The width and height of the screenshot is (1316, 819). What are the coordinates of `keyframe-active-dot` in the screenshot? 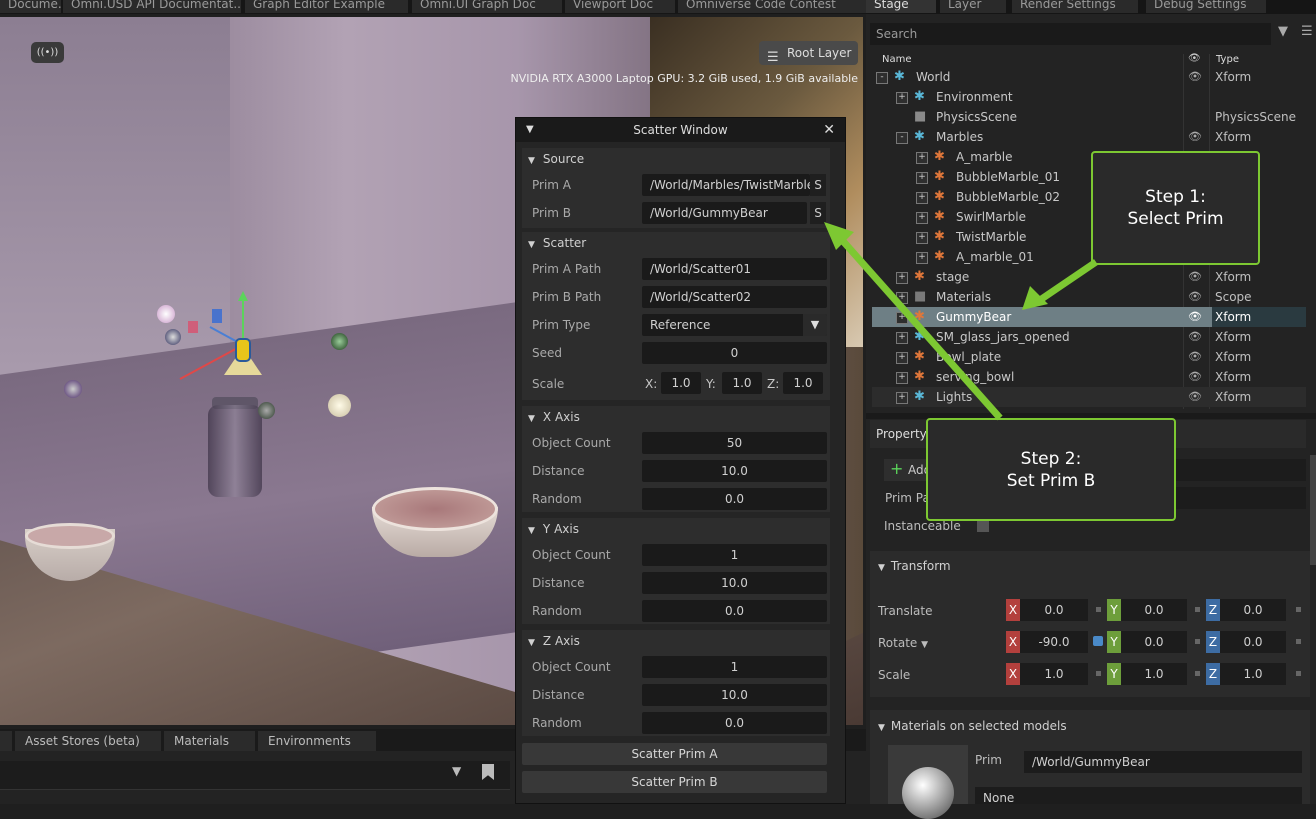 It's located at (1098, 641).